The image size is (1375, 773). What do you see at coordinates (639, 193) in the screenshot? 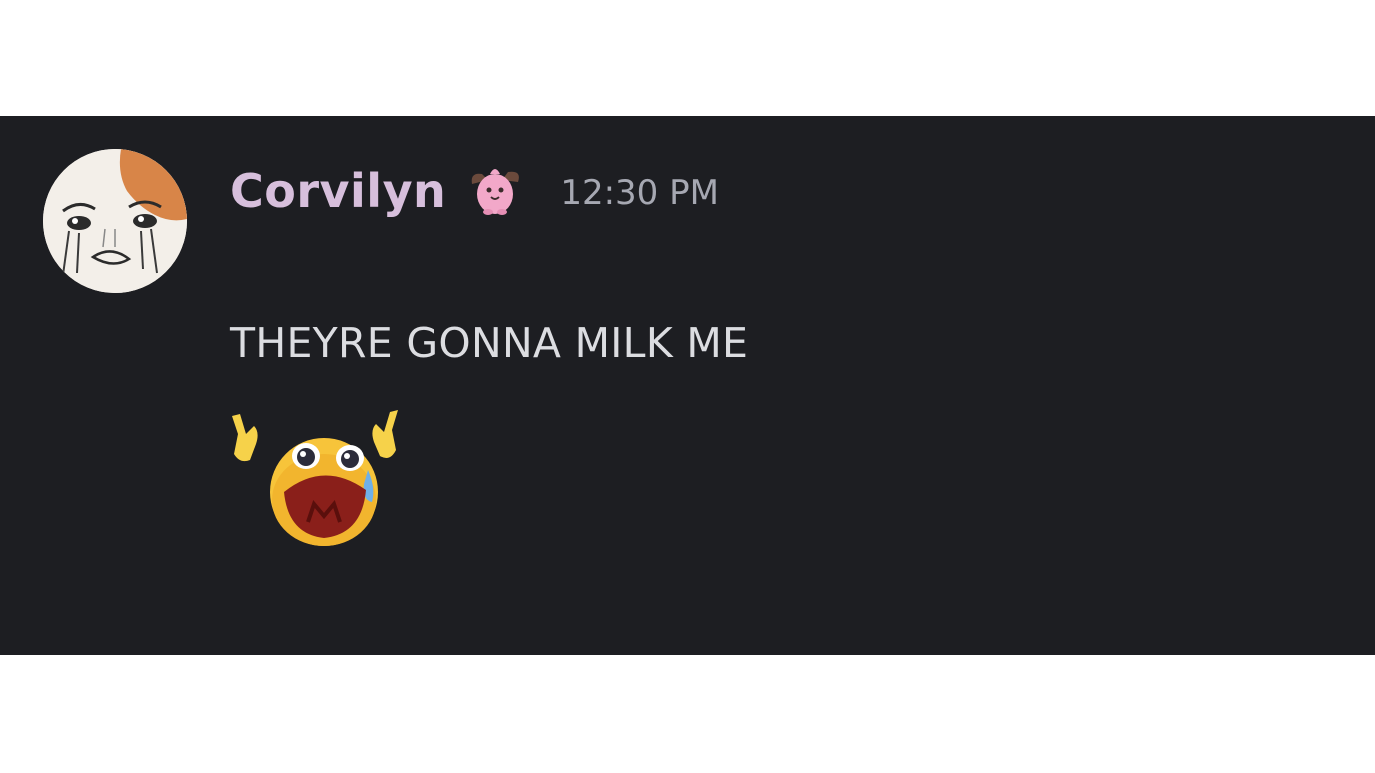
I see `message-timestamp: 12:30 PM` at bounding box center [639, 193].